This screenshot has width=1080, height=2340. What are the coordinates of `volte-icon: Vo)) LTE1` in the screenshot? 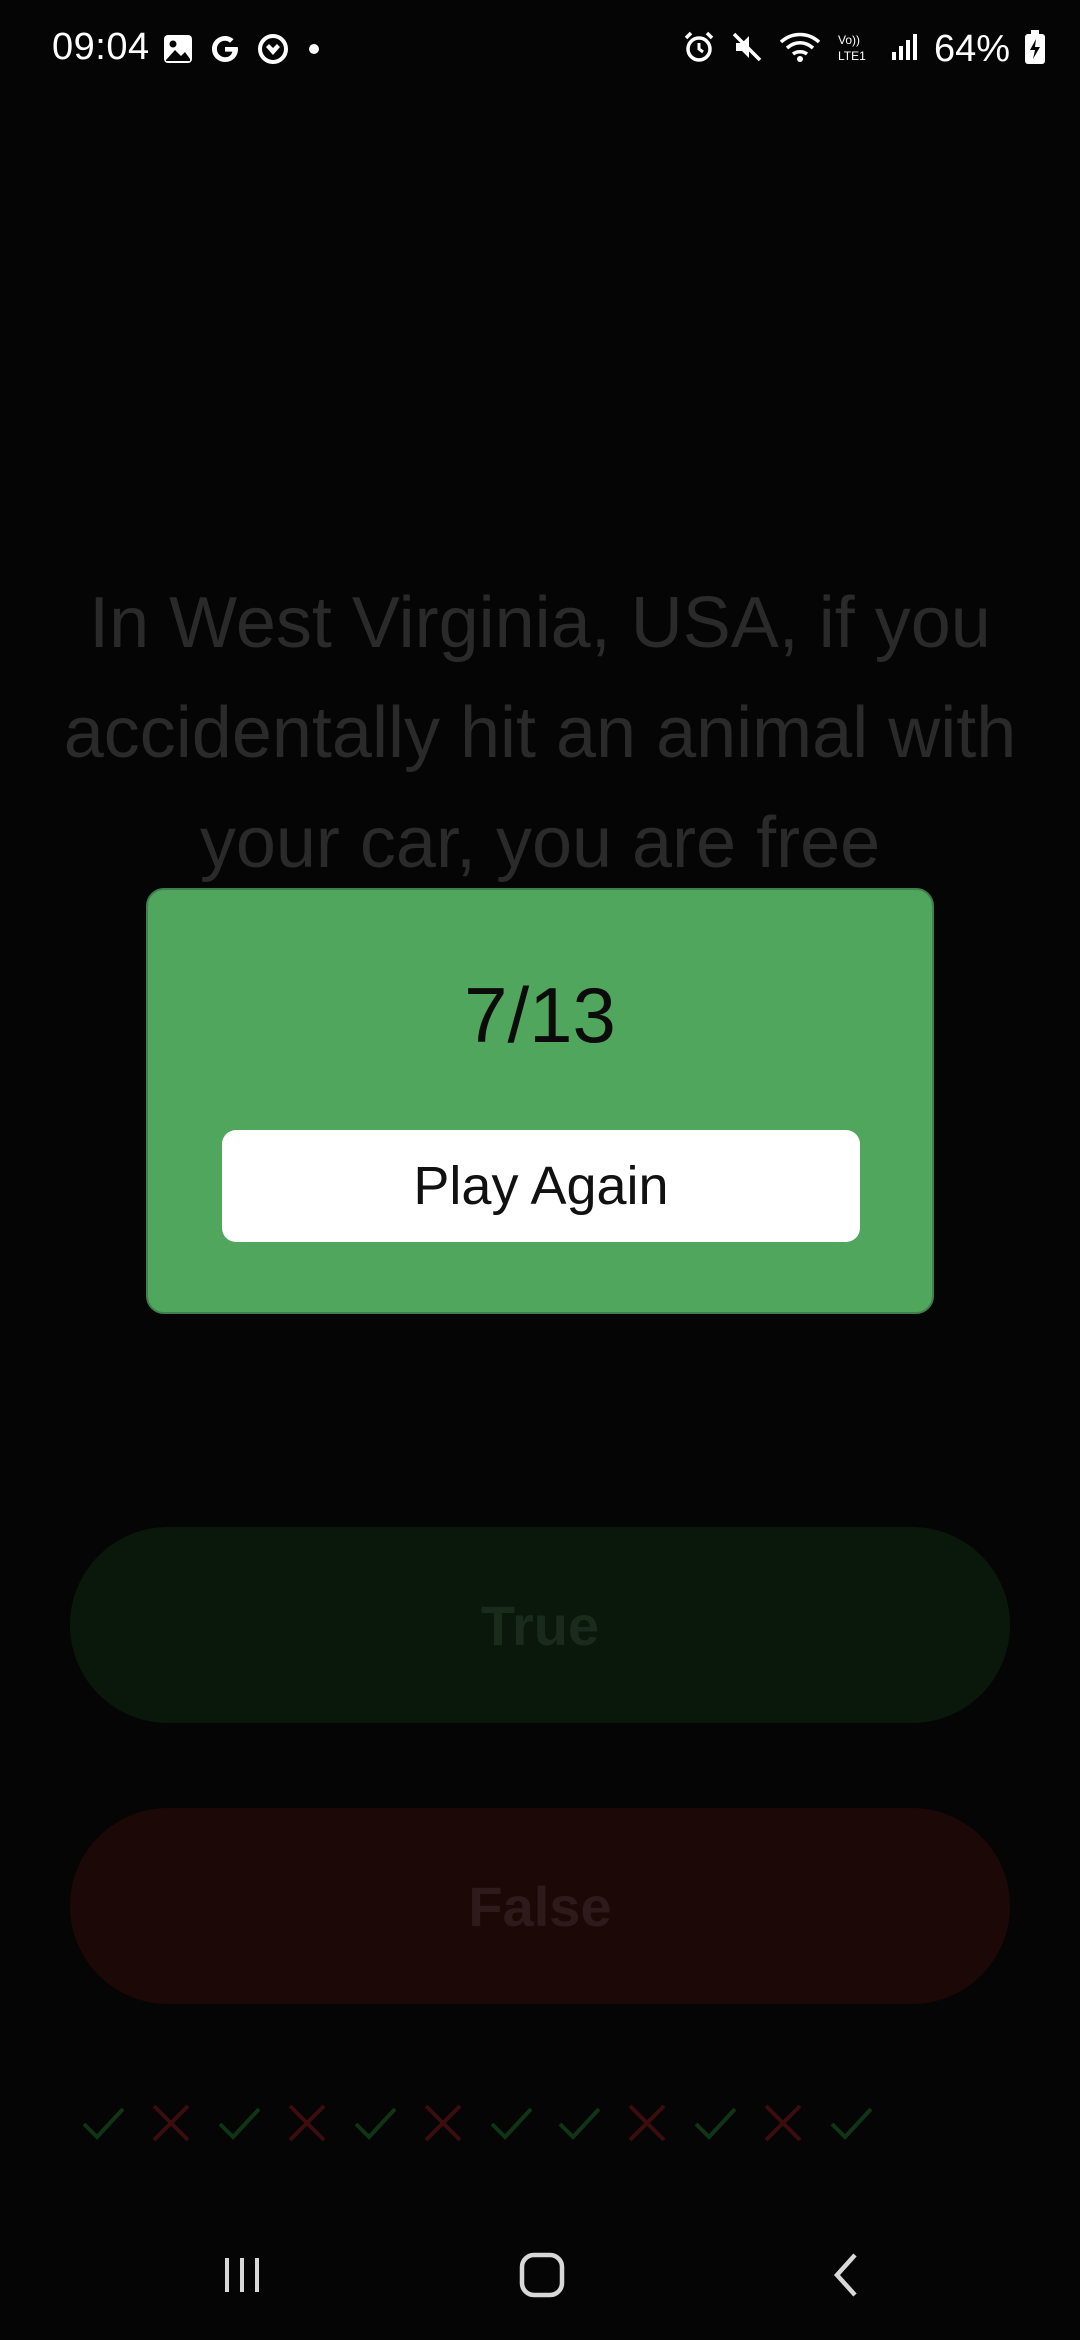 It's located at (856, 49).